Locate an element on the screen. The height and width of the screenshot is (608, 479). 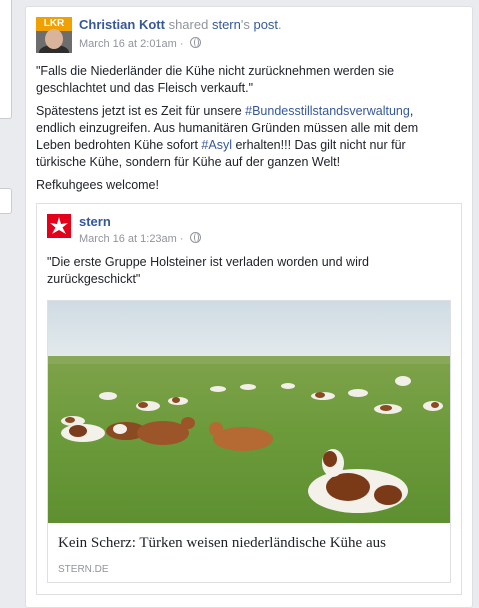
source-possessive: 's is located at coordinates (245, 24).